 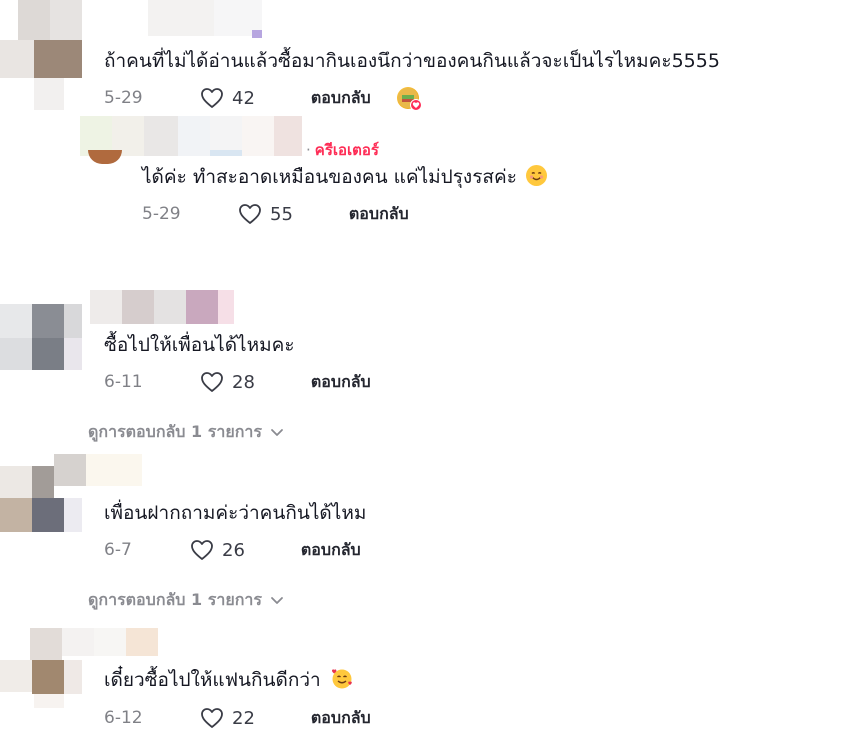 I want to click on comment-meta: 6-12 22 ตอบกลับ, so click(x=237, y=718).